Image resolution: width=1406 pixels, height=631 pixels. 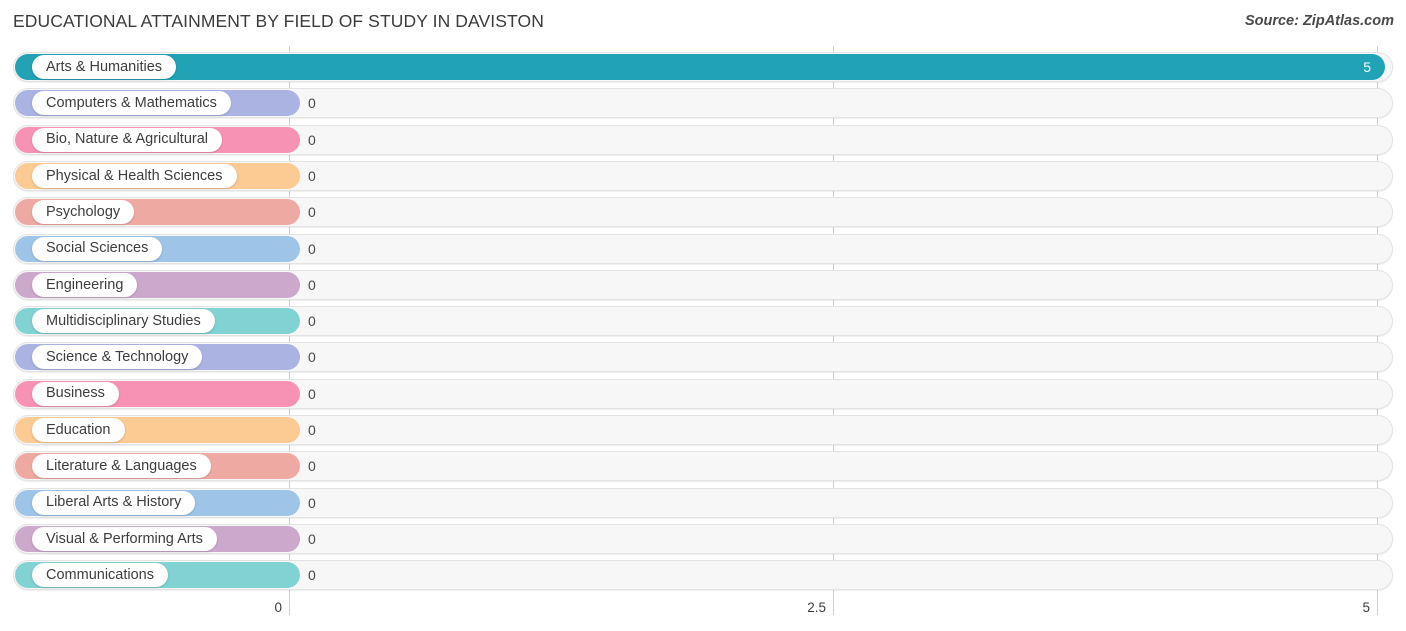 I want to click on category-label: Education, so click(x=78, y=429).